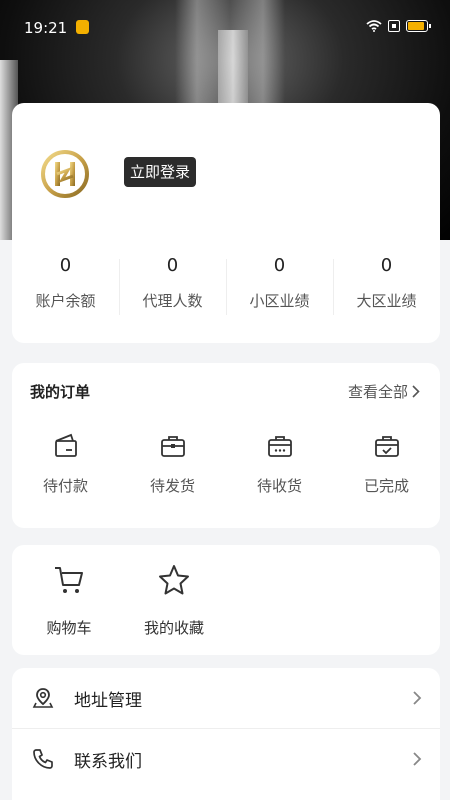  Describe the element at coordinates (172, 287) in the screenshot. I see `stat-agents: 0 代理人数` at that location.